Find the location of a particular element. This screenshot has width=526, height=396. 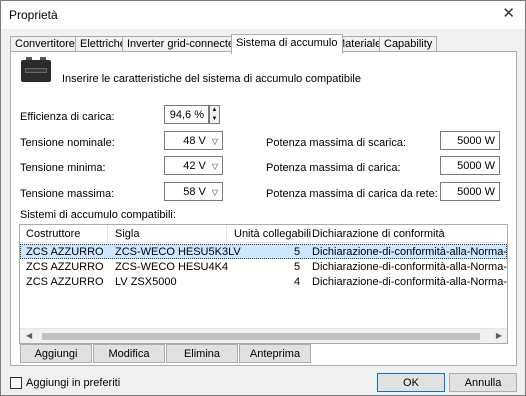

compat-list-label: Sistemi di accumulo compatibili: is located at coordinates (98, 215).